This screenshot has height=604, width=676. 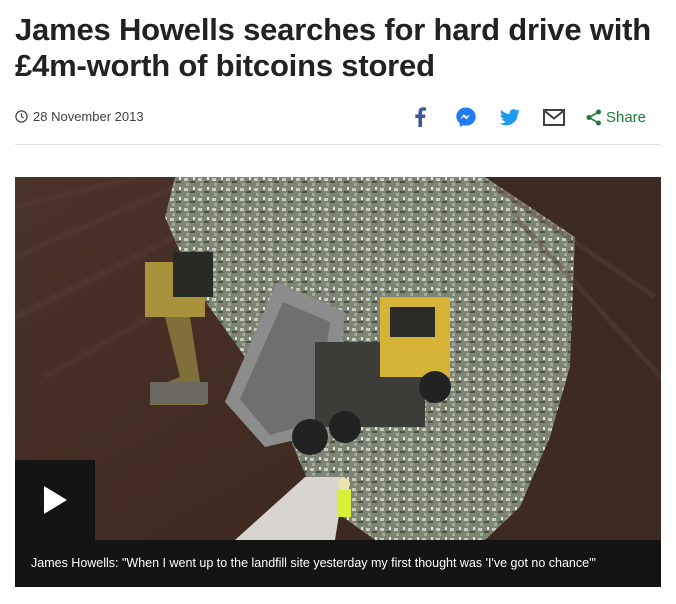 I want to click on clock-icon, so click(x=21, y=116).